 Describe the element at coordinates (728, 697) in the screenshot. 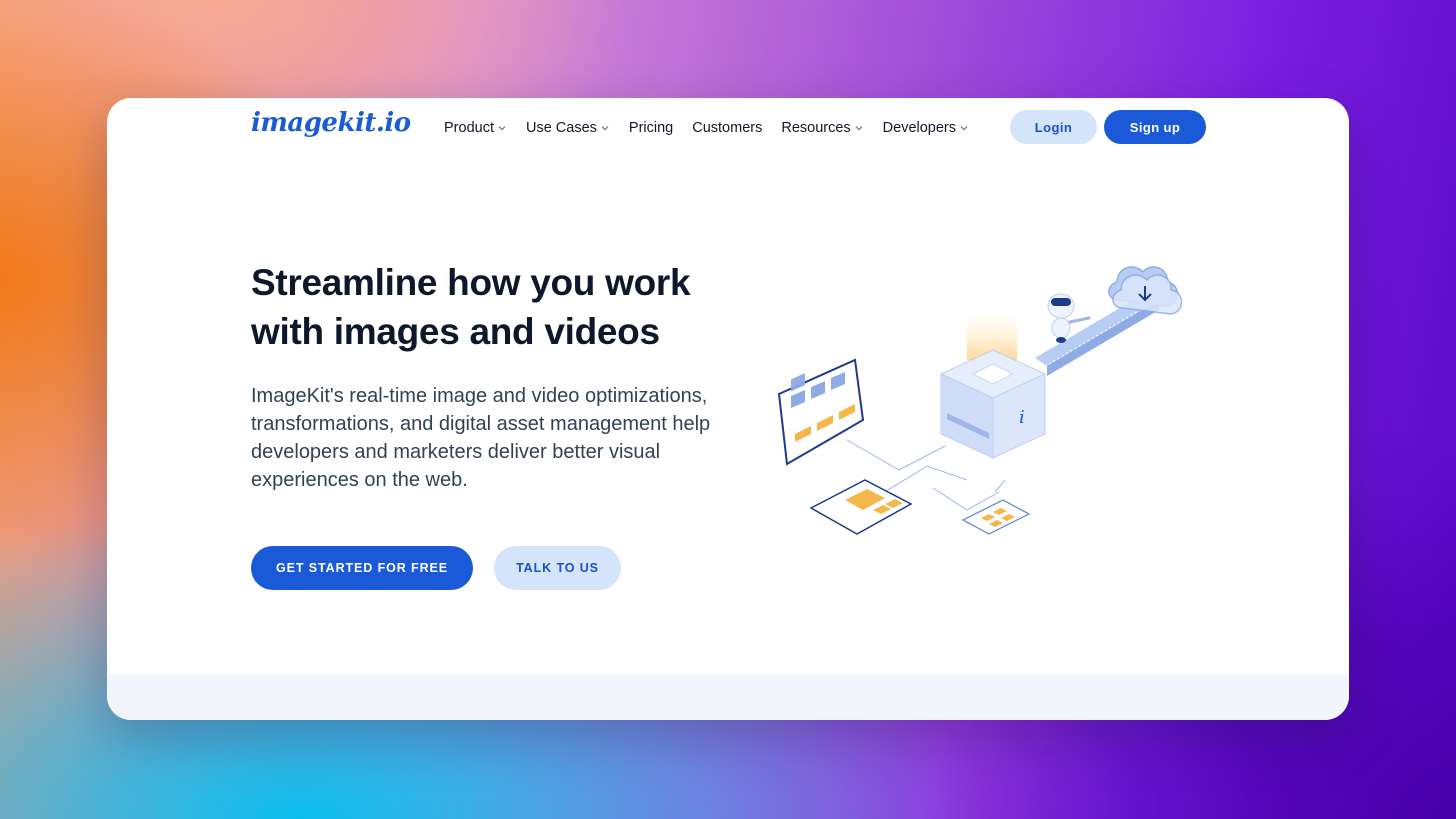

I see `next-section-band` at that location.